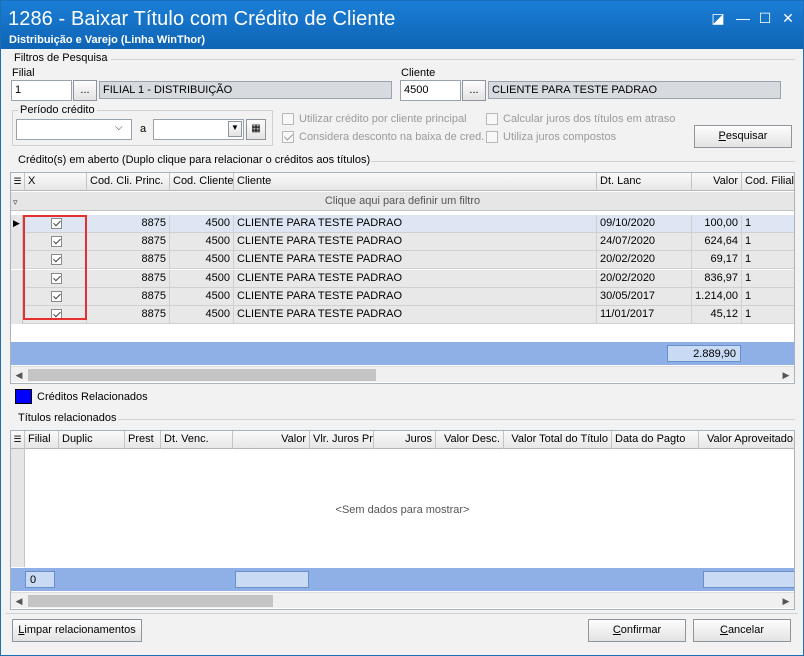  Describe the element at coordinates (551, 137) in the screenshot. I see `chk-juros-compostos: Utiliza juros compostos` at that location.